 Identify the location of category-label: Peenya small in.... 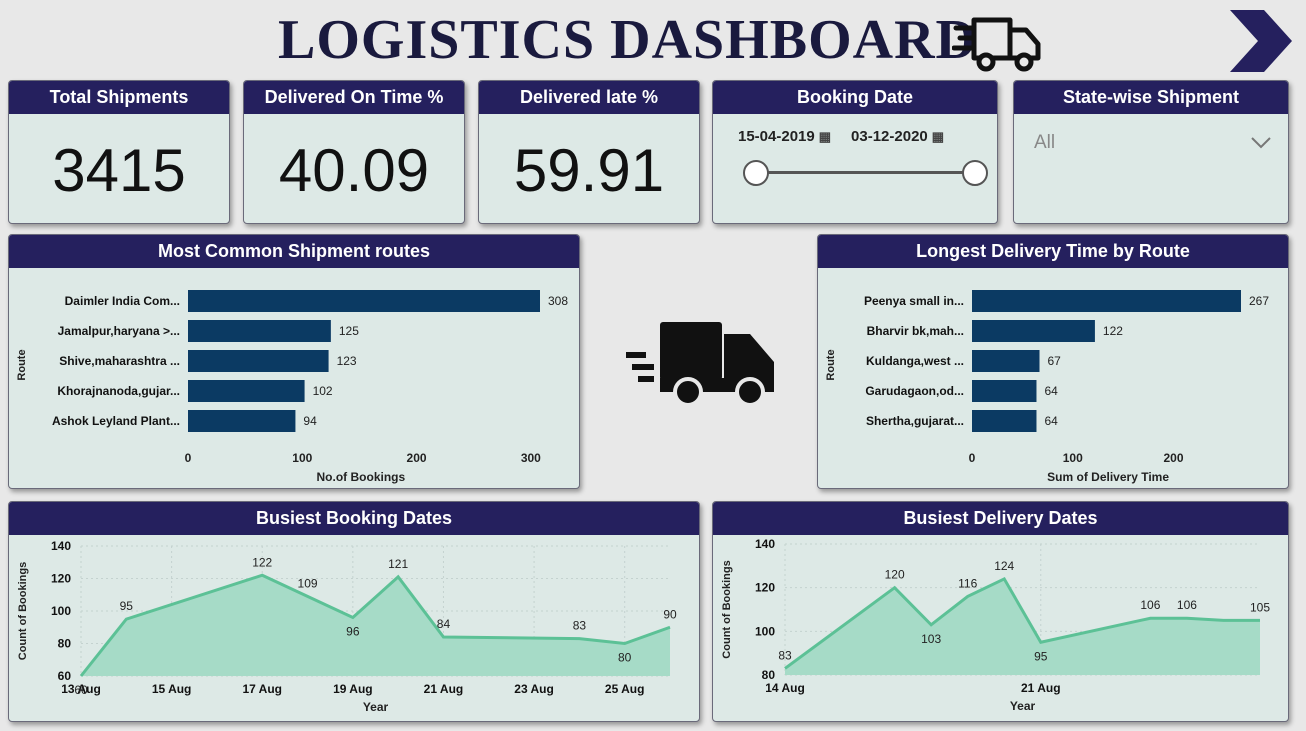
(914, 301).